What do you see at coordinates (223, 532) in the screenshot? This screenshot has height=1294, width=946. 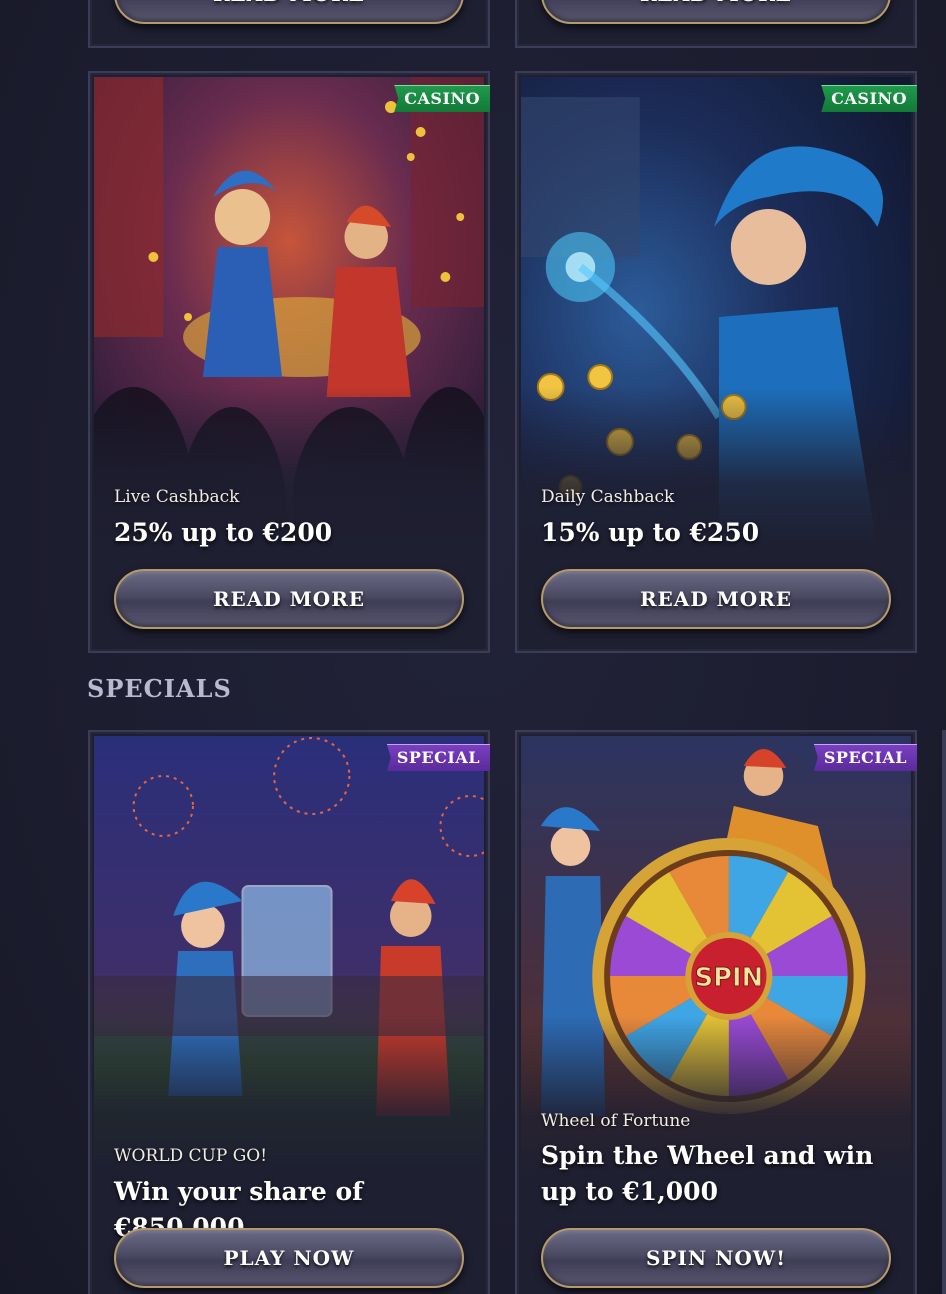 I see `promo-headline: 25% up to €200` at bounding box center [223, 532].